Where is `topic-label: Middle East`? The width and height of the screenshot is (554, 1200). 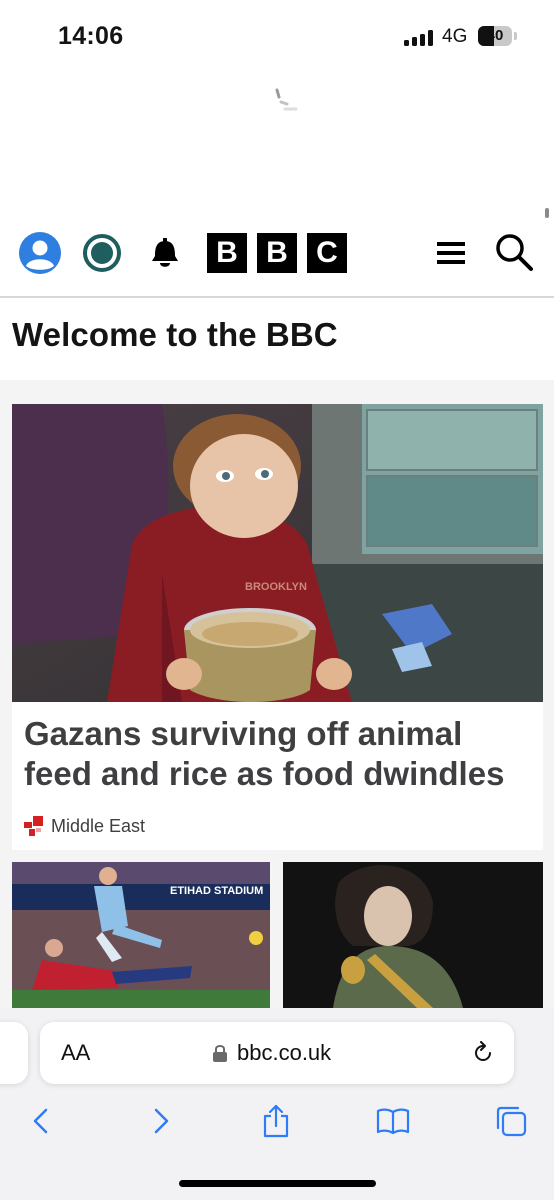 topic-label: Middle East is located at coordinates (98, 826).